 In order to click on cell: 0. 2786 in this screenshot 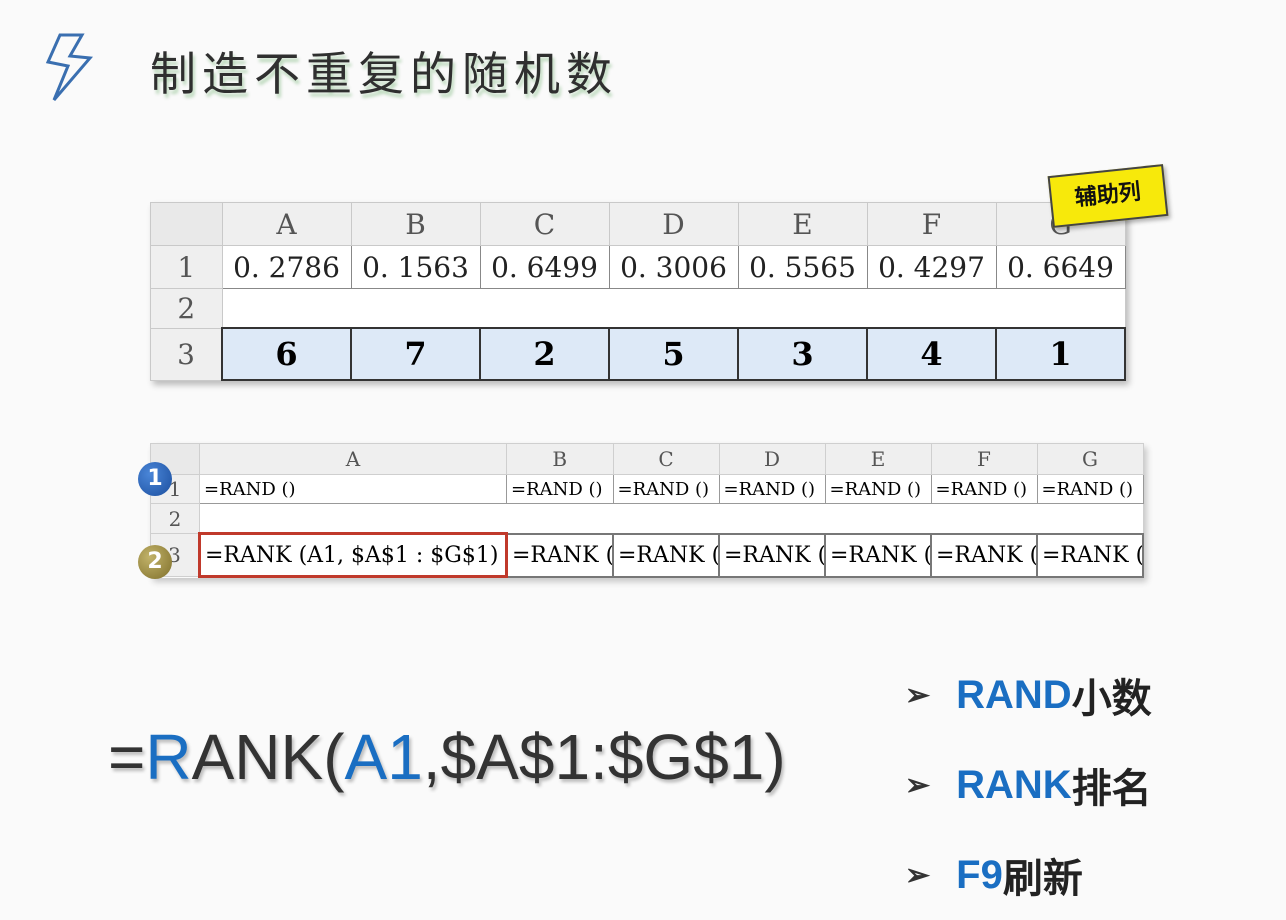, I will do `click(286, 267)`.